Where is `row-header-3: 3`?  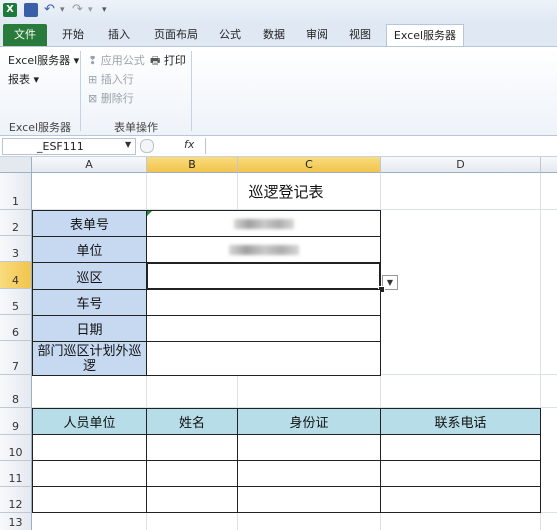 row-header-3: 3 is located at coordinates (16, 249).